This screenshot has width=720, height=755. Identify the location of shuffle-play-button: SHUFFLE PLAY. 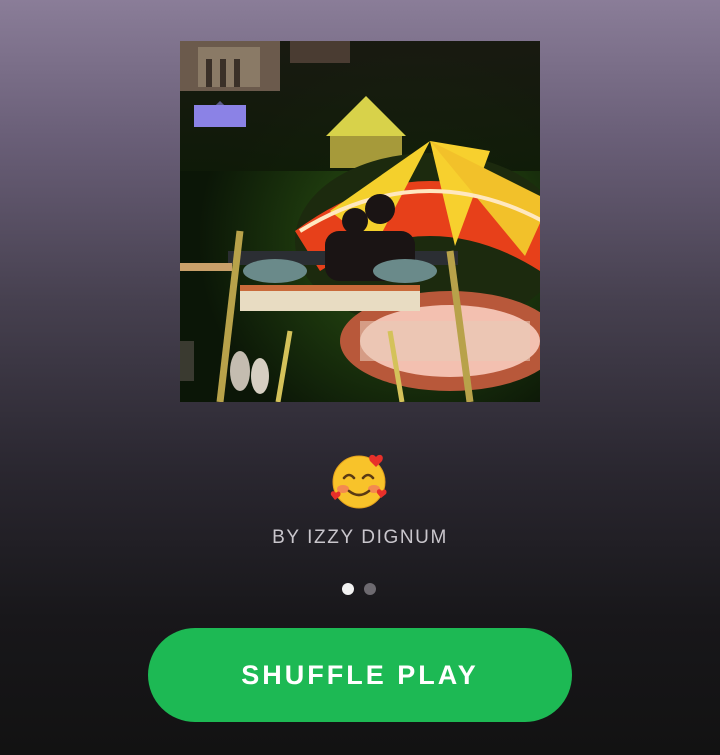
(360, 675).